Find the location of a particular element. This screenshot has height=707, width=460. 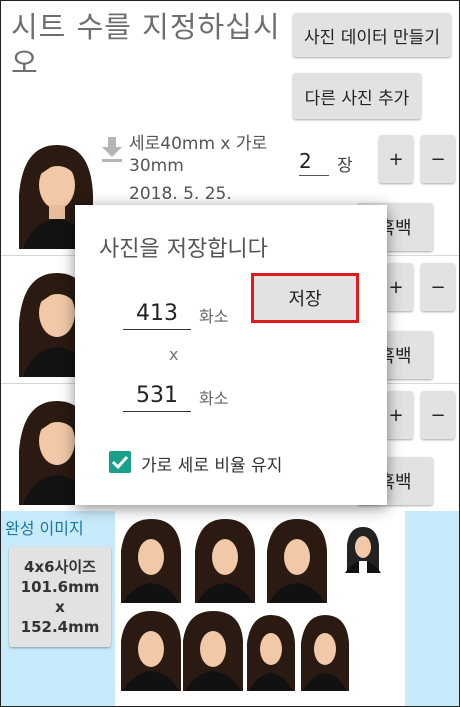

height-pixels-input: 531 is located at coordinates (157, 397).